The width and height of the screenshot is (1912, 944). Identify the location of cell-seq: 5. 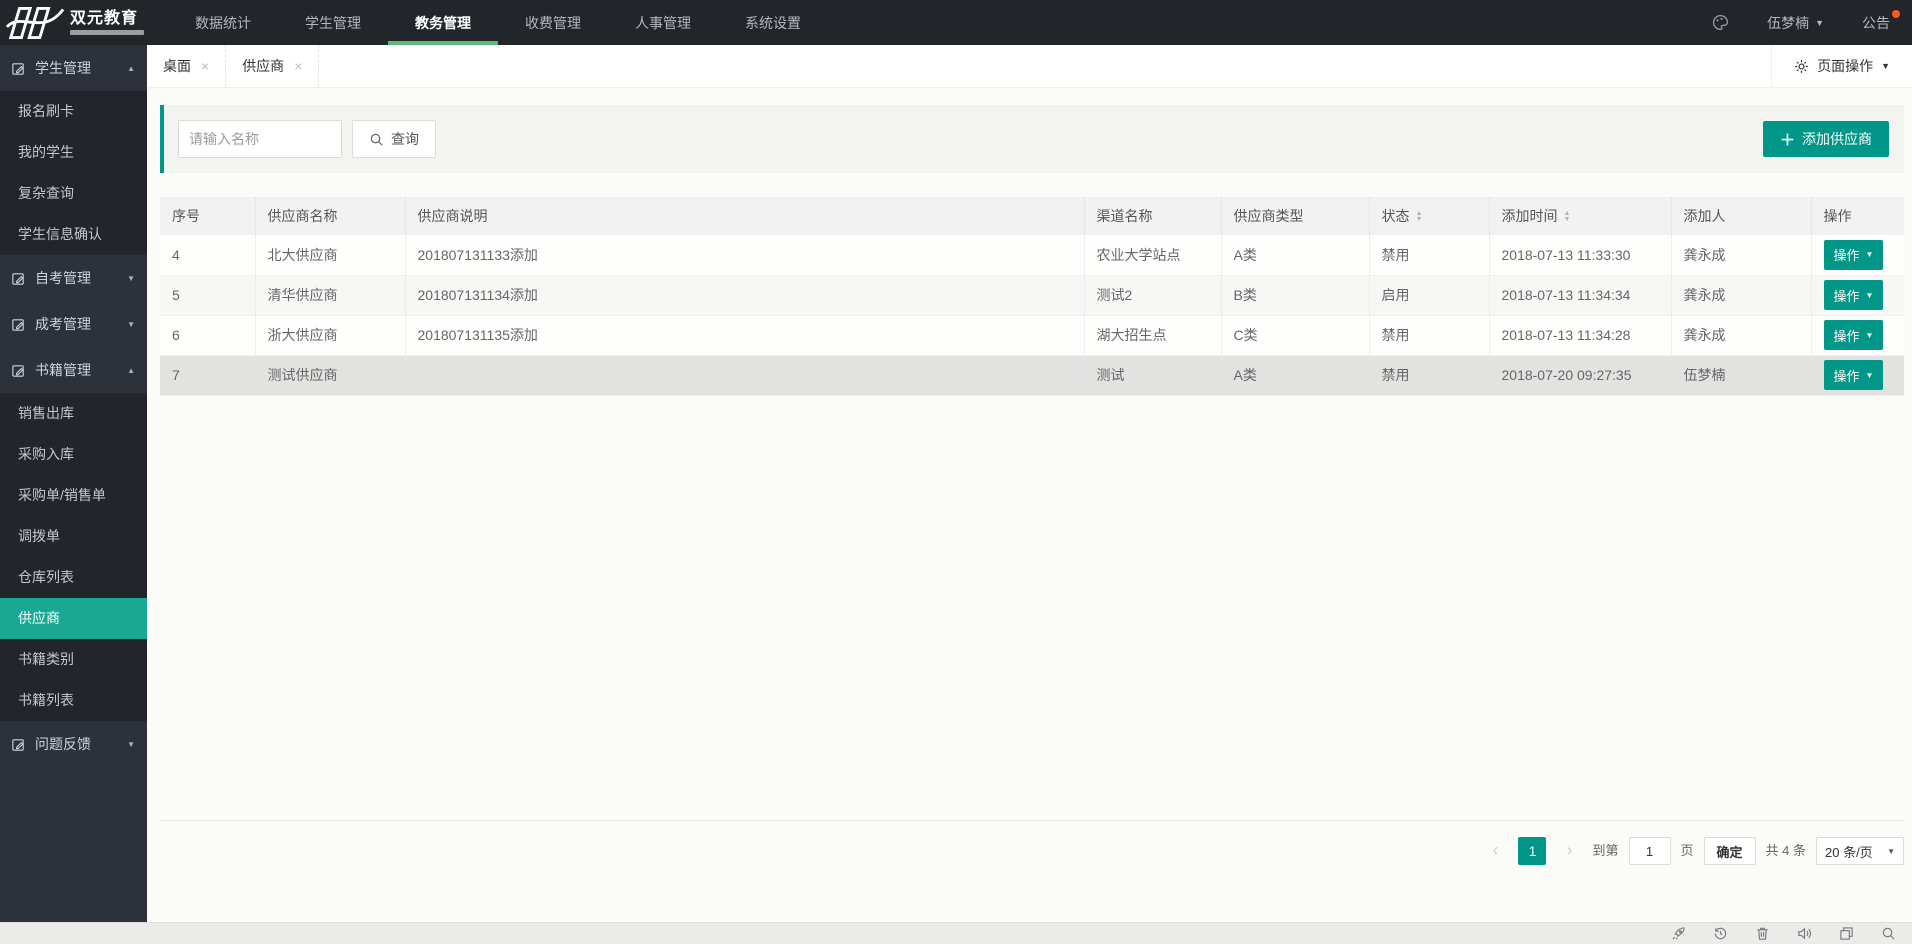
(208, 295).